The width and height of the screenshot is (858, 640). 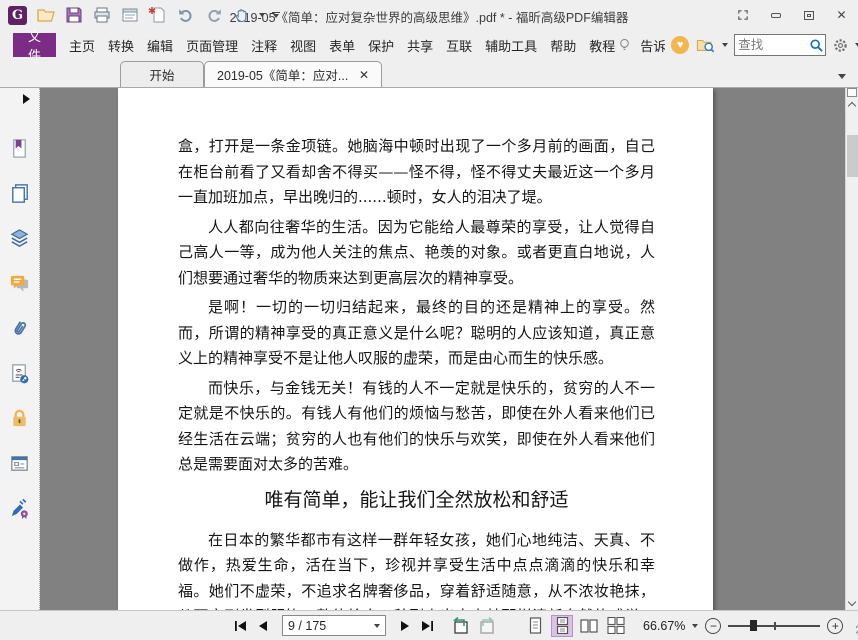 I want to click on menu-protect: 保护, so click(x=381, y=45).